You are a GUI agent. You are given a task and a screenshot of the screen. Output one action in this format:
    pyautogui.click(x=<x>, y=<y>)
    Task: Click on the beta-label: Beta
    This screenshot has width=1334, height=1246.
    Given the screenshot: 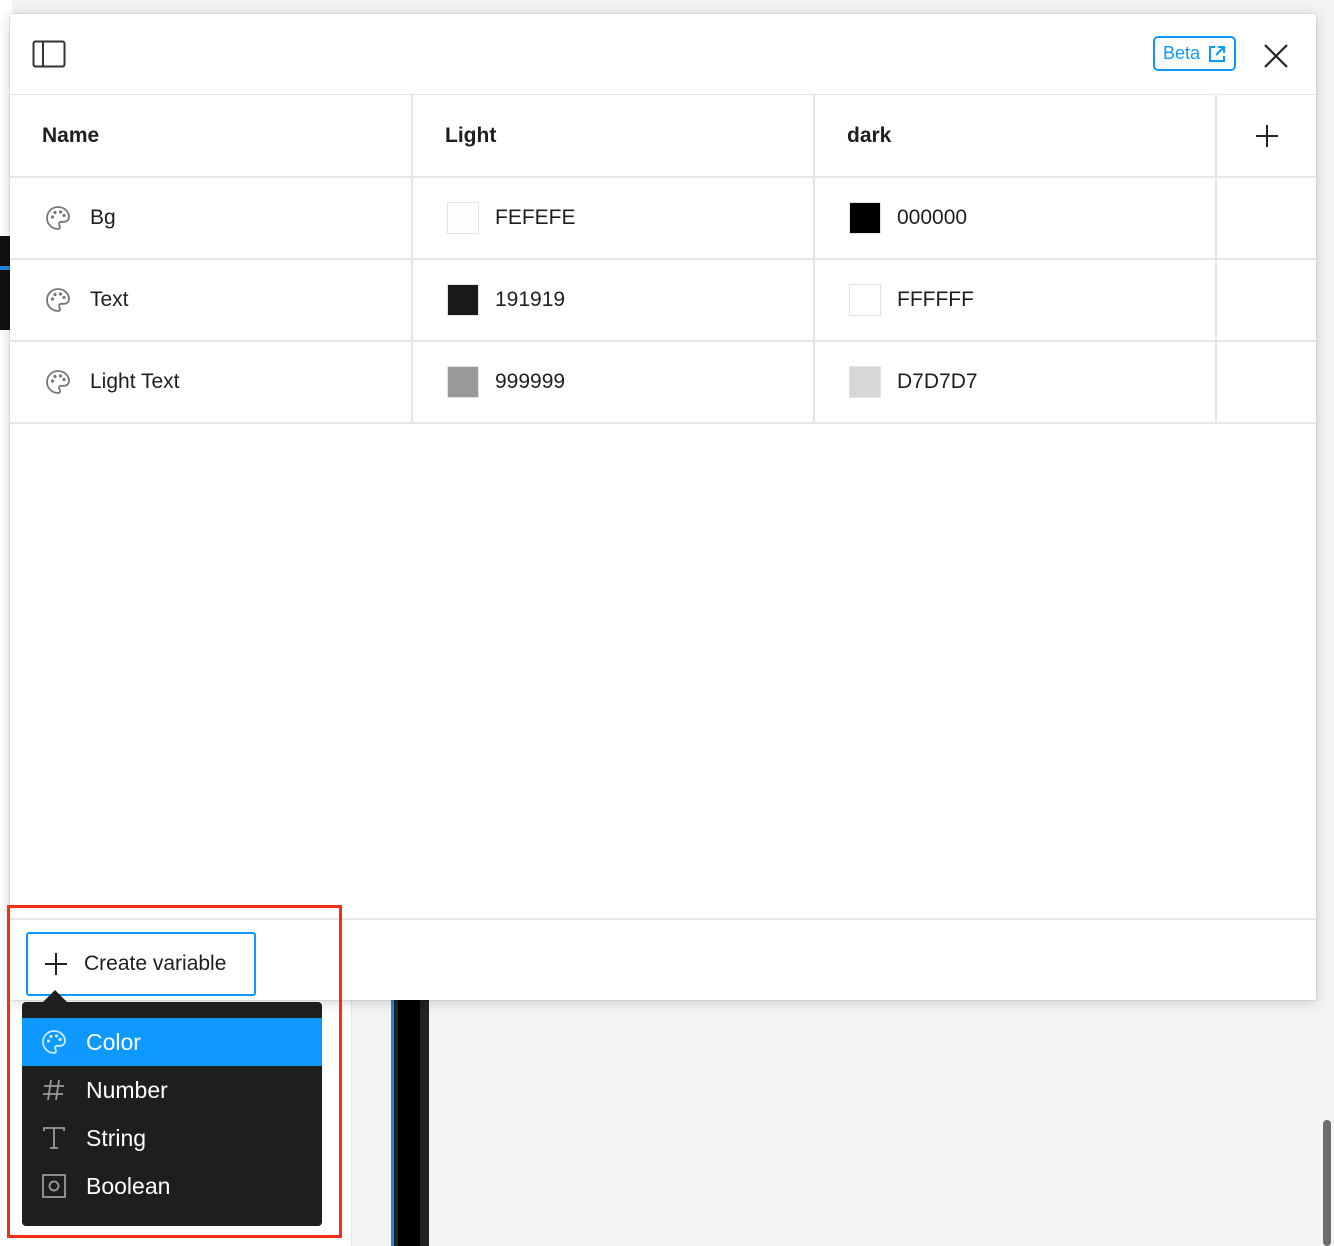 What is the action you would take?
    pyautogui.click(x=1181, y=53)
    